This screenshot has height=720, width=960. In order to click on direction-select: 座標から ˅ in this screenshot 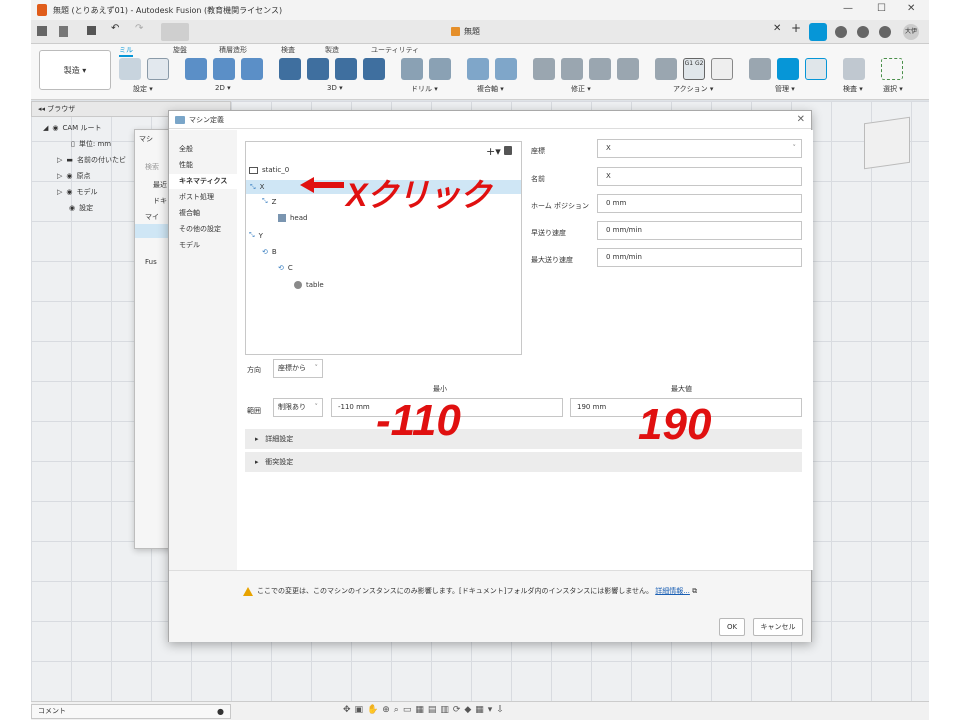, I will do `click(298, 368)`.